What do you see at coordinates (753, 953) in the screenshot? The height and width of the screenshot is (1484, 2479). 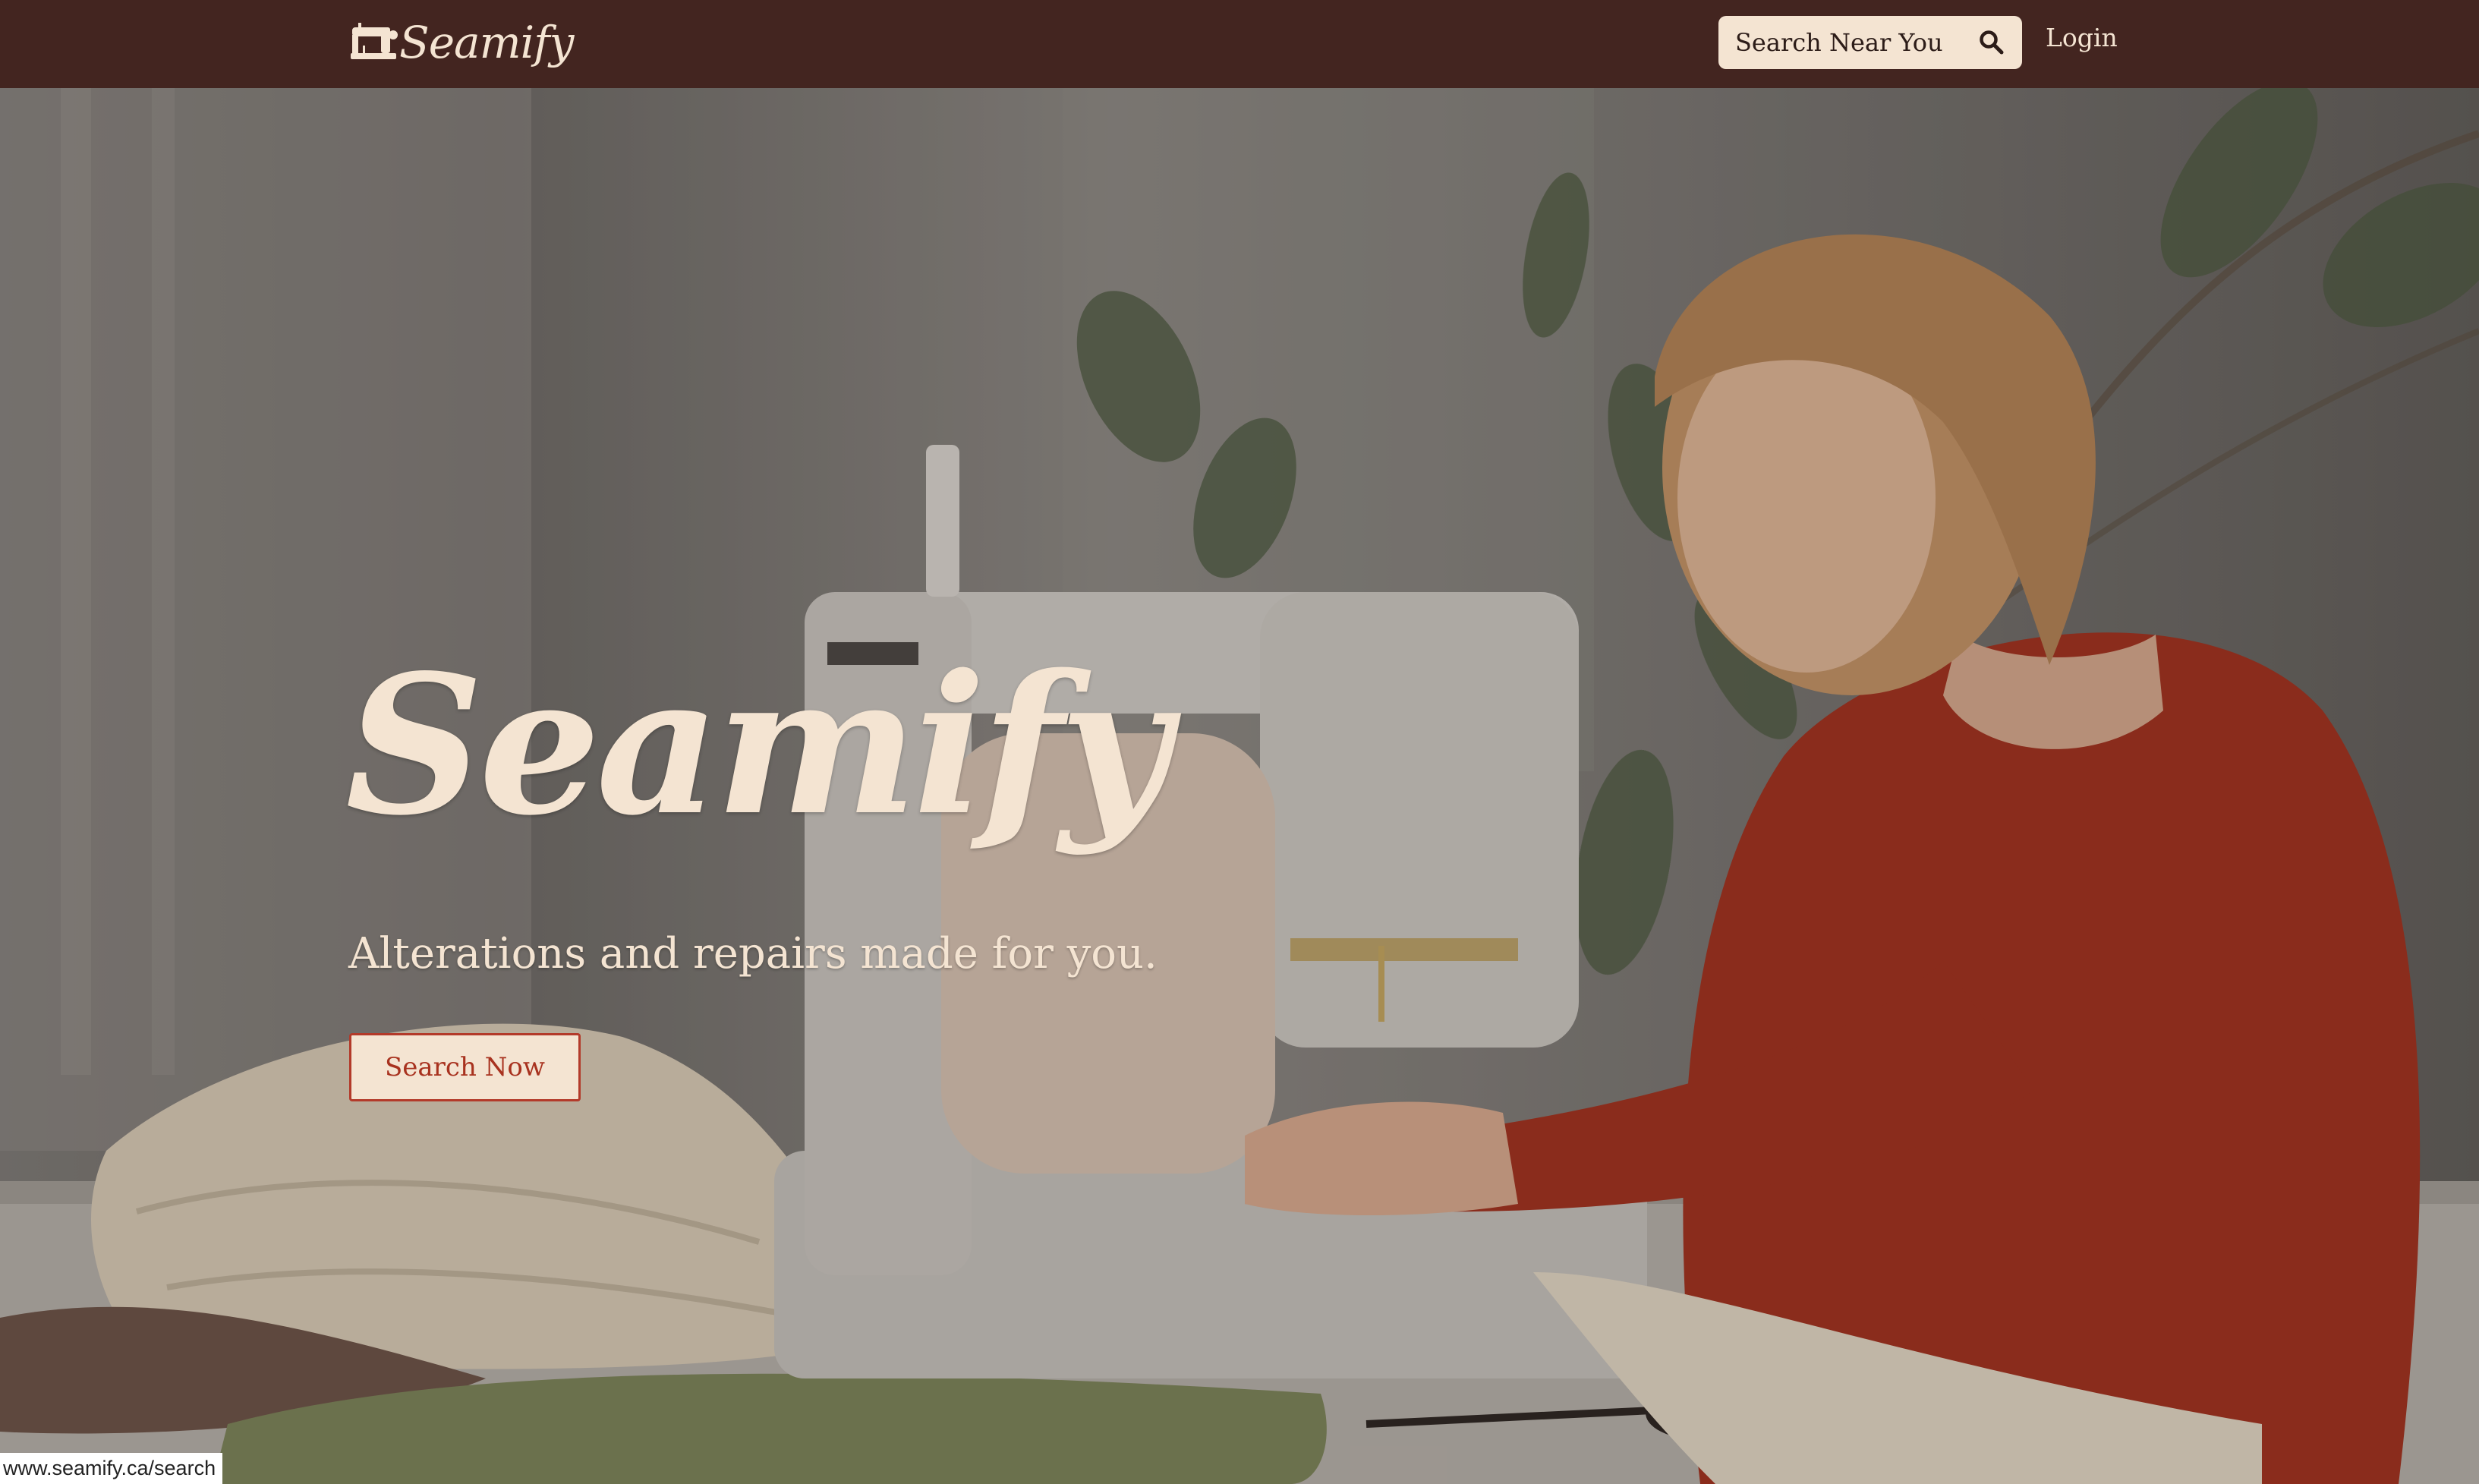 I see `hero-tagline: Alterations and repairs made for you.` at bounding box center [753, 953].